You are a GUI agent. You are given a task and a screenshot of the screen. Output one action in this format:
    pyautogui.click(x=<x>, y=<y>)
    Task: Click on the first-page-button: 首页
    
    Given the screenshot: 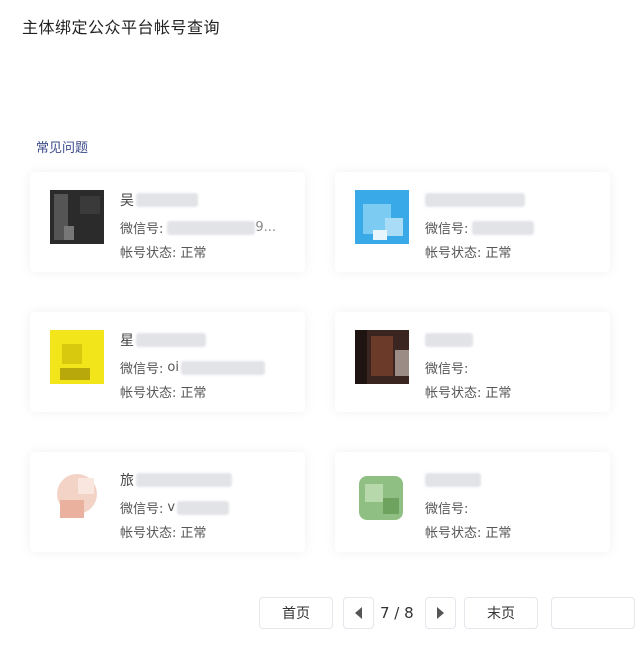 What is the action you would take?
    pyautogui.click(x=296, y=613)
    